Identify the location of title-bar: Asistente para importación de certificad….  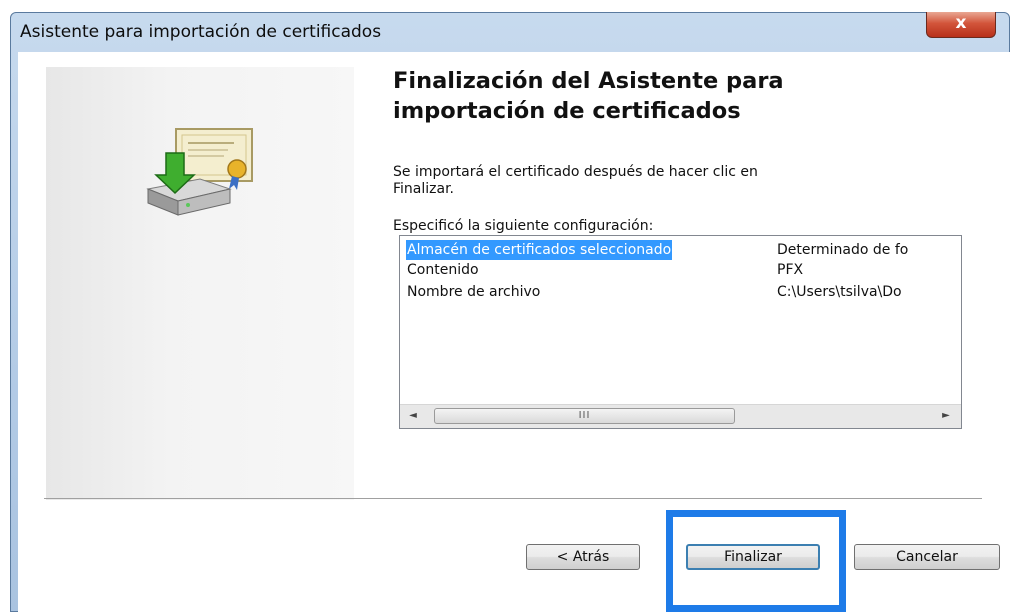
(510, 33).